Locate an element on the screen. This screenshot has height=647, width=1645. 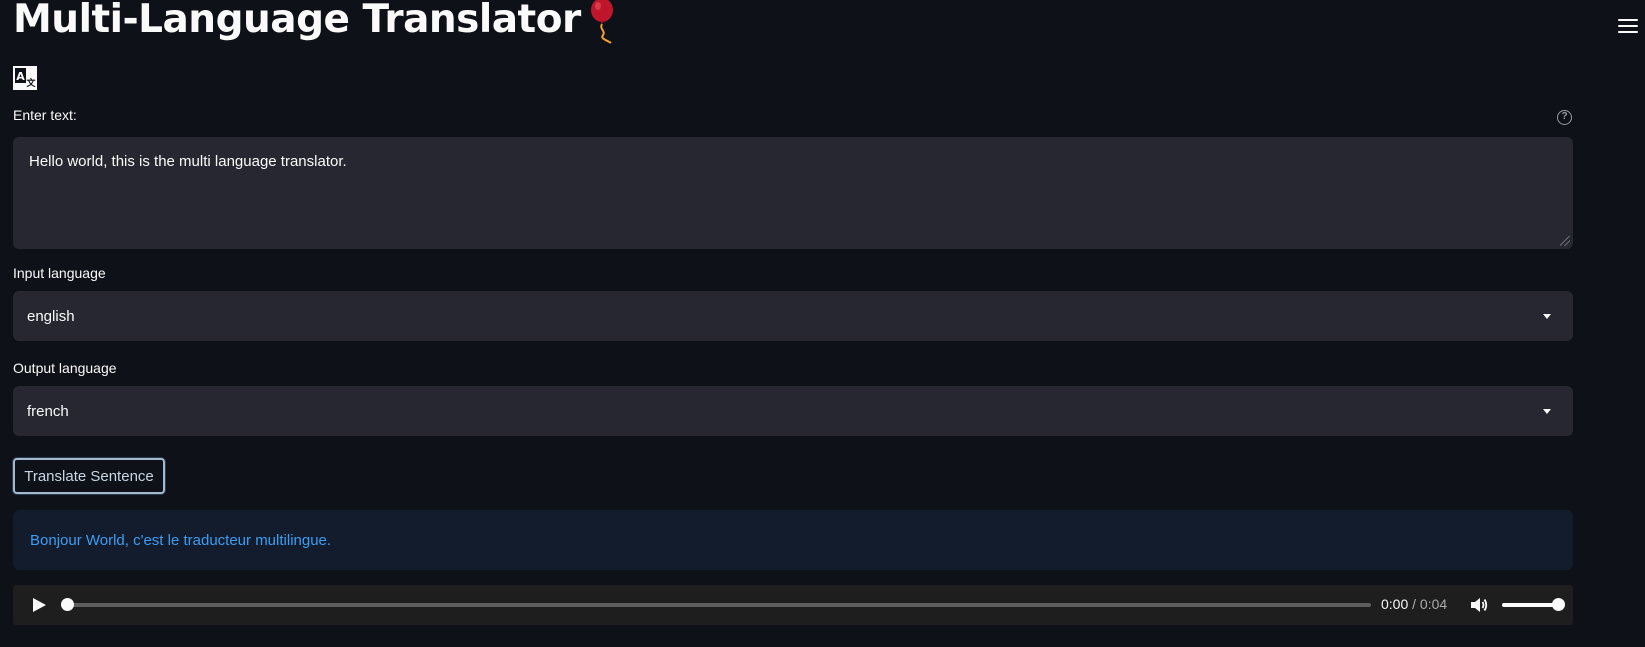
play-icon is located at coordinates (39, 605).